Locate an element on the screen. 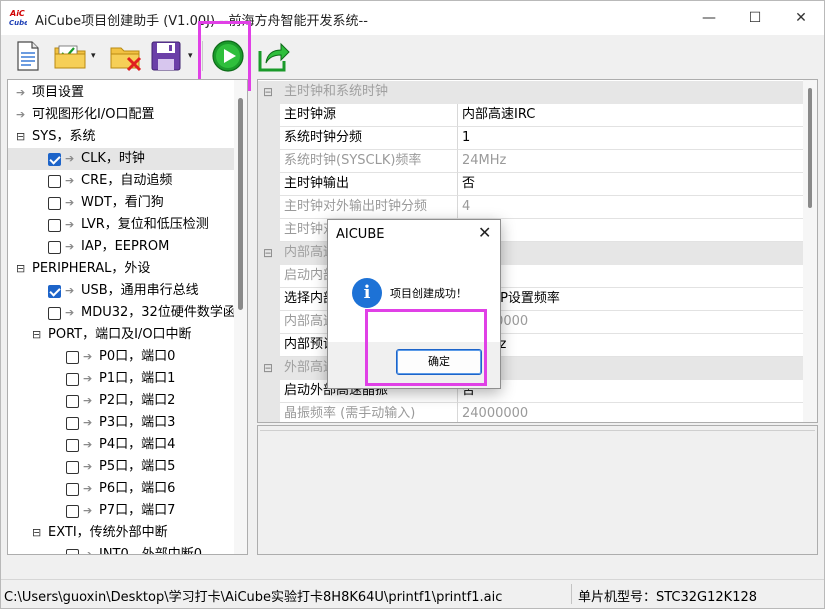  property-name: 主时钟对外输出时钟分频 is located at coordinates (369, 207).